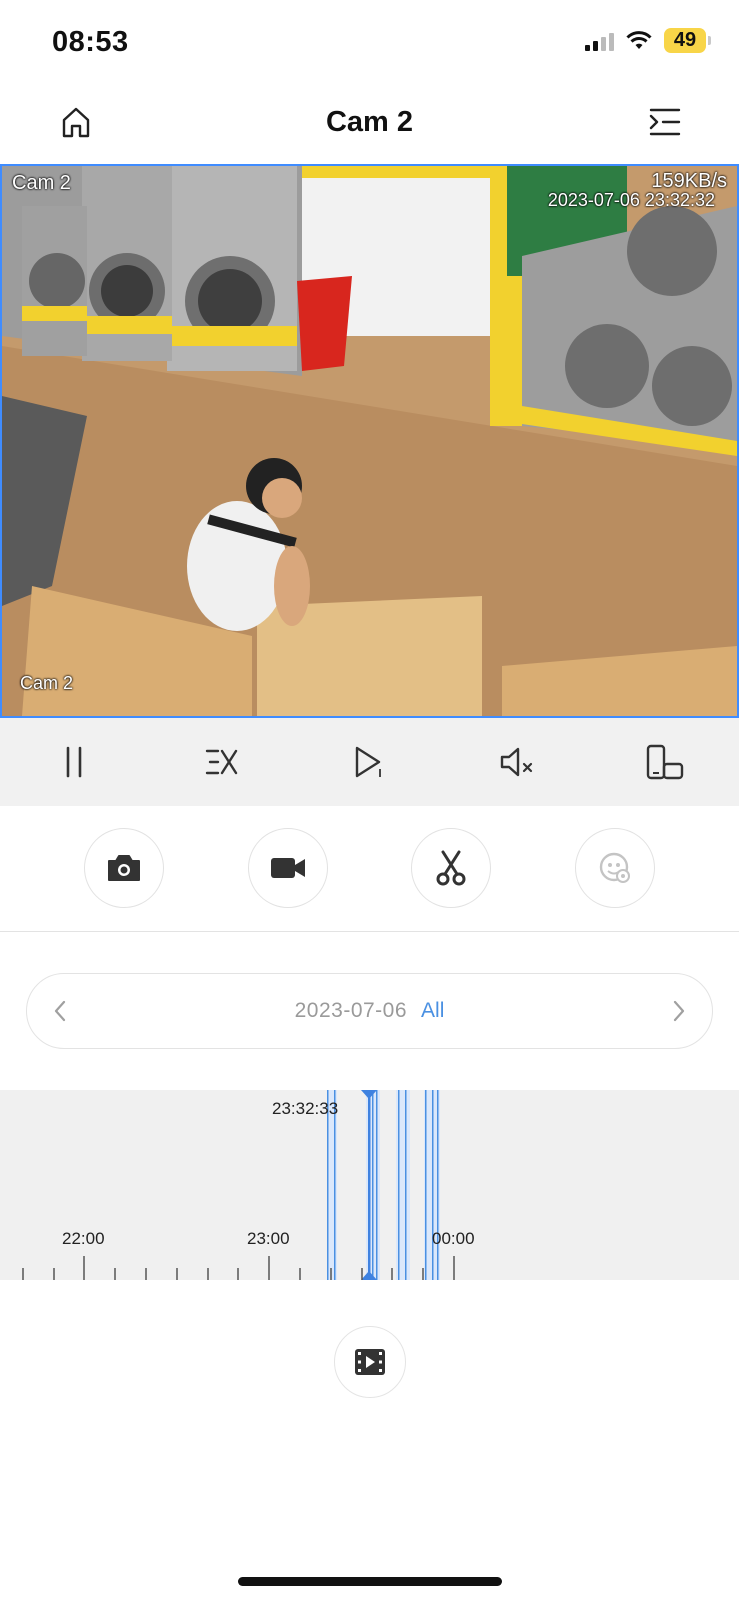 The height and width of the screenshot is (1600, 739). I want to click on previous-date-button, so click(60, 1011).